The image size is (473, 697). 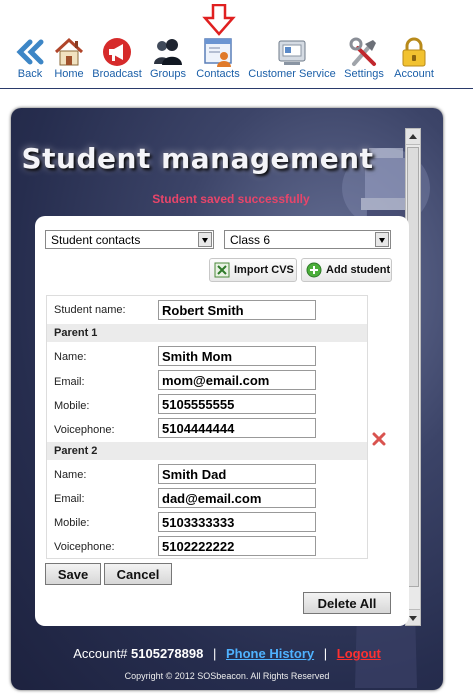 What do you see at coordinates (30, 74) in the screenshot?
I see `nav-back-label: Back` at bounding box center [30, 74].